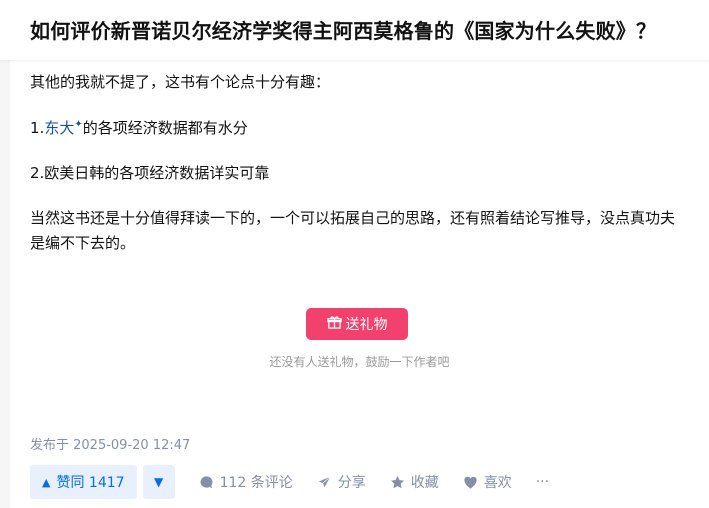 This screenshot has height=508, width=709. I want to click on upvote-button: ▲ 赞同 1417, so click(83, 482).